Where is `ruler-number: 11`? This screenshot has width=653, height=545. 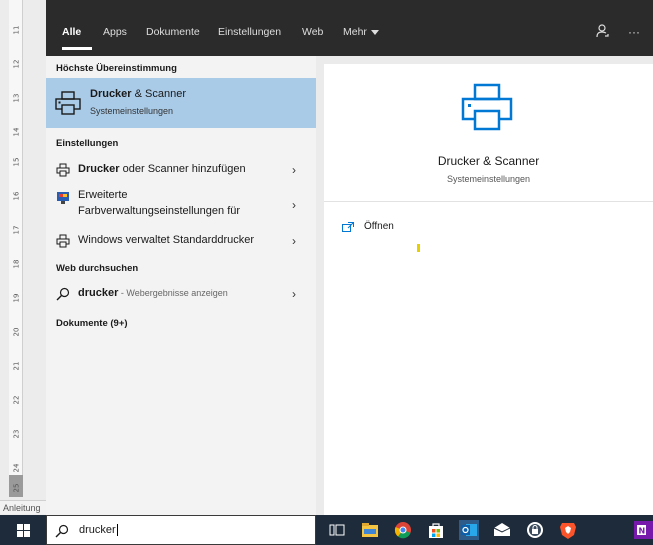 ruler-number: 11 is located at coordinates (15, 30).